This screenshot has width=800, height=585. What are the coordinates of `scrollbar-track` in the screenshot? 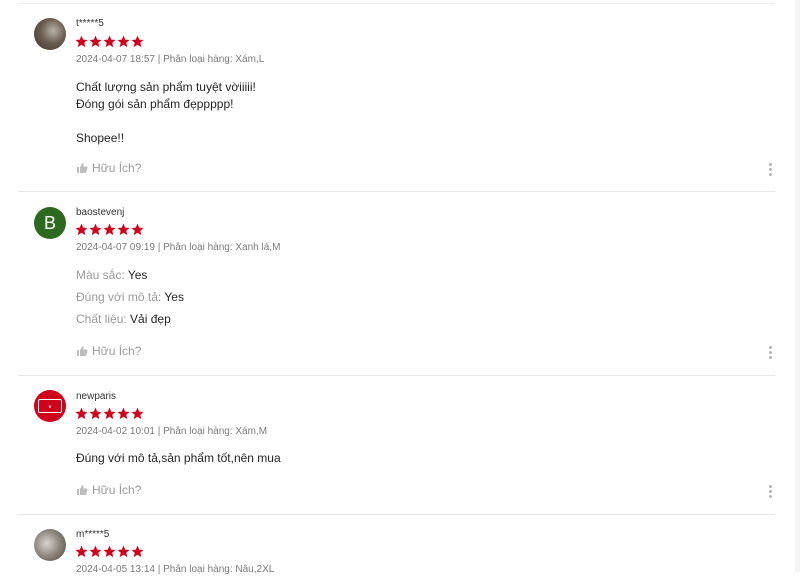 It's located at (797, 286).